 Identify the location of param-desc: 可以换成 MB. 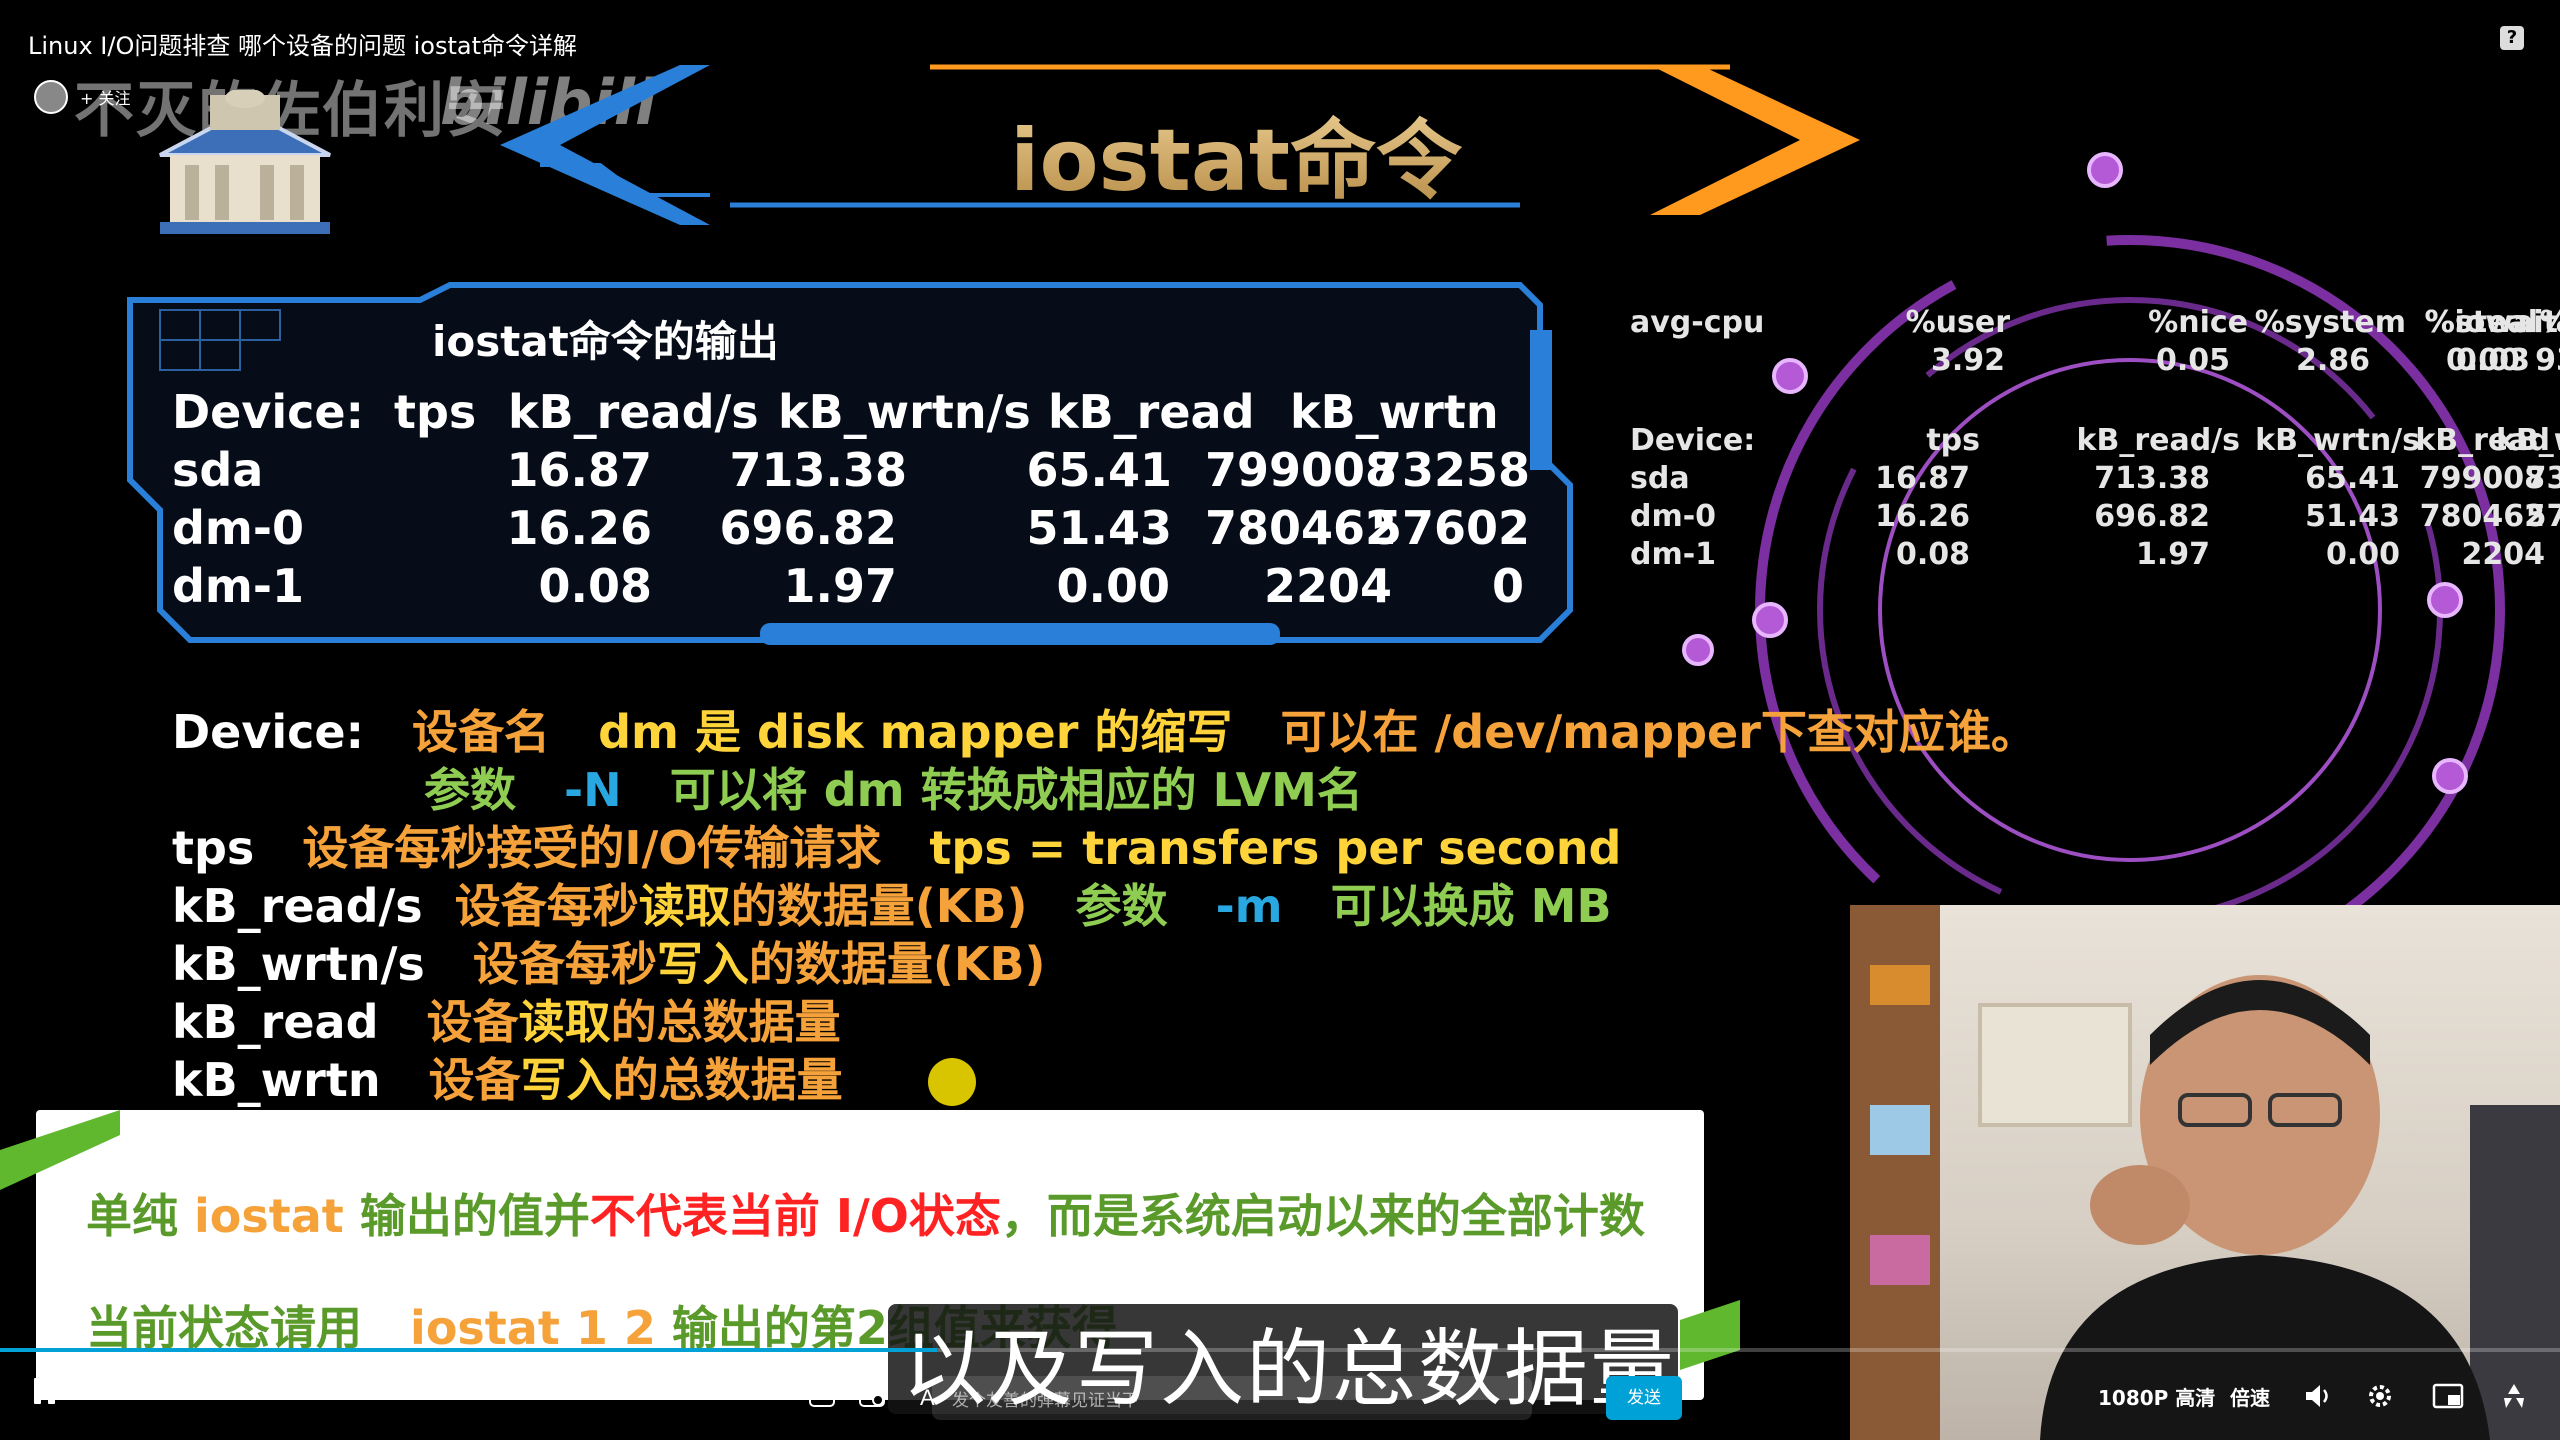
(1471, 906).